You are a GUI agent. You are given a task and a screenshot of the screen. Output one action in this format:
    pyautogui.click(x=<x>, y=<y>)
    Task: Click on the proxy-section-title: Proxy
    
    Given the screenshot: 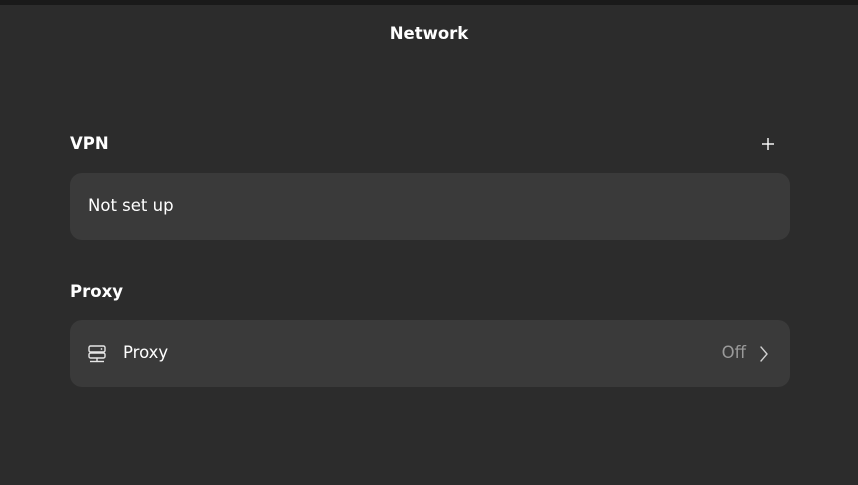 What is the action you would take?
    pyautogui.click(x=96, y=291)
    